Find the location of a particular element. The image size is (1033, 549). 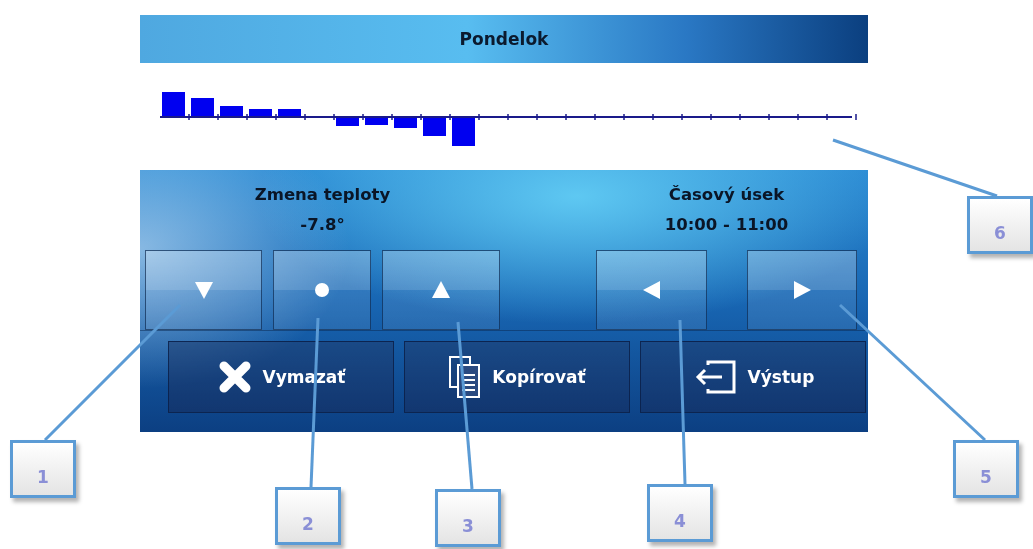

decrease-button is located at coordinates (203, 290).